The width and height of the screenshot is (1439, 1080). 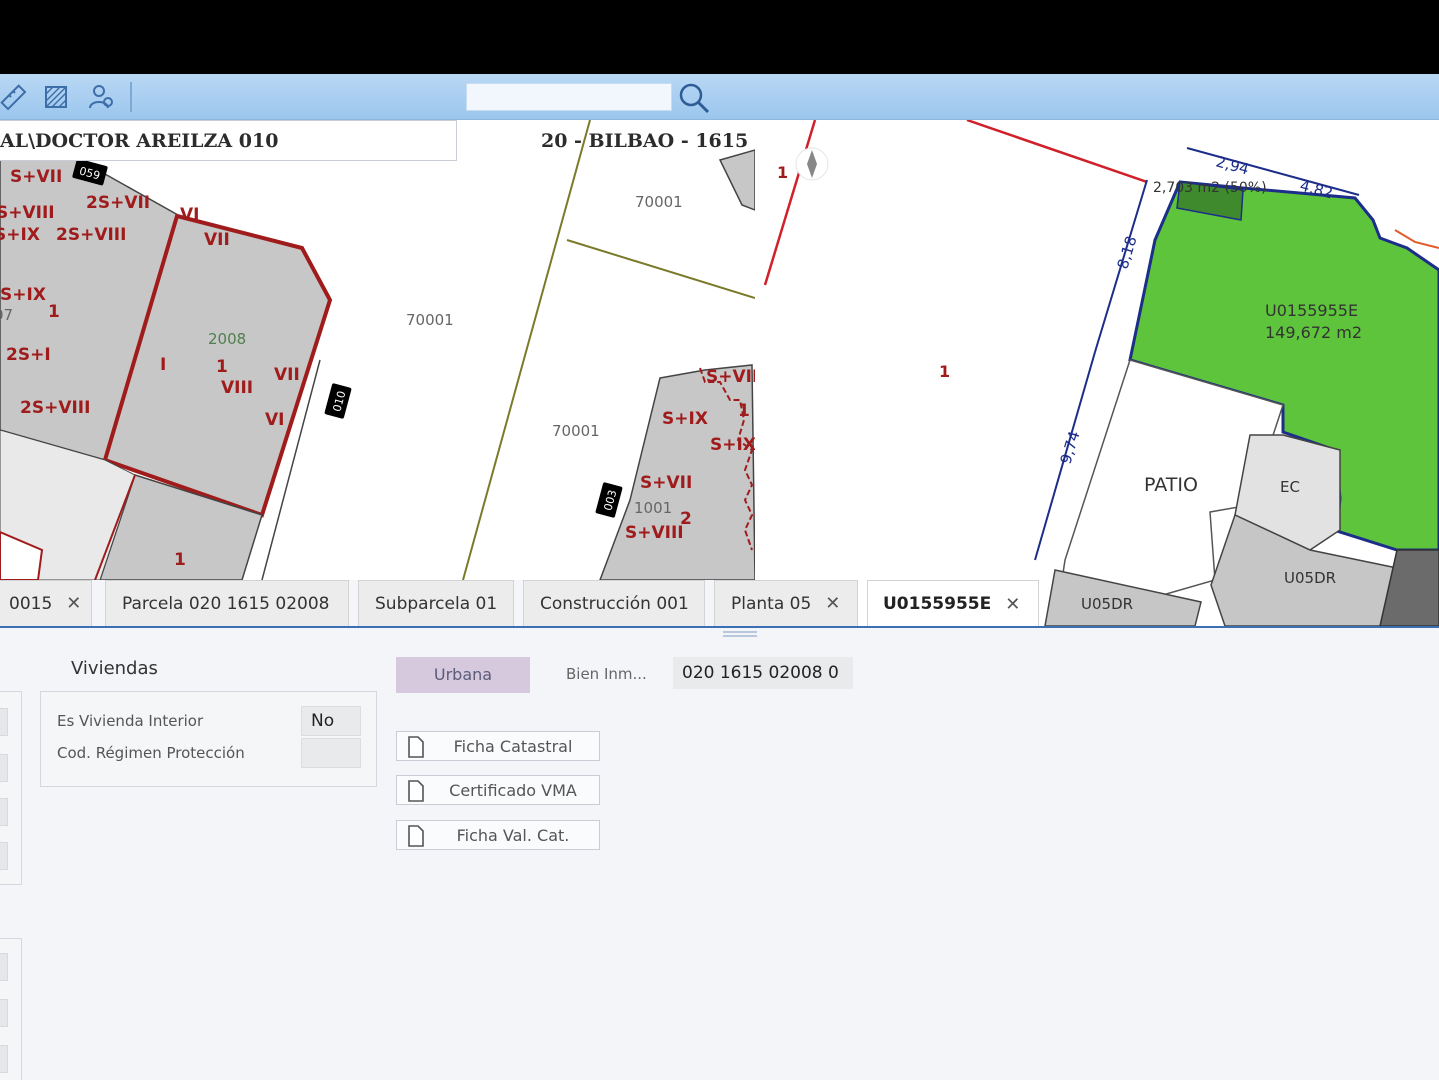 I want to click on tab-label: Construcción 001, so click(x=614, y=603).